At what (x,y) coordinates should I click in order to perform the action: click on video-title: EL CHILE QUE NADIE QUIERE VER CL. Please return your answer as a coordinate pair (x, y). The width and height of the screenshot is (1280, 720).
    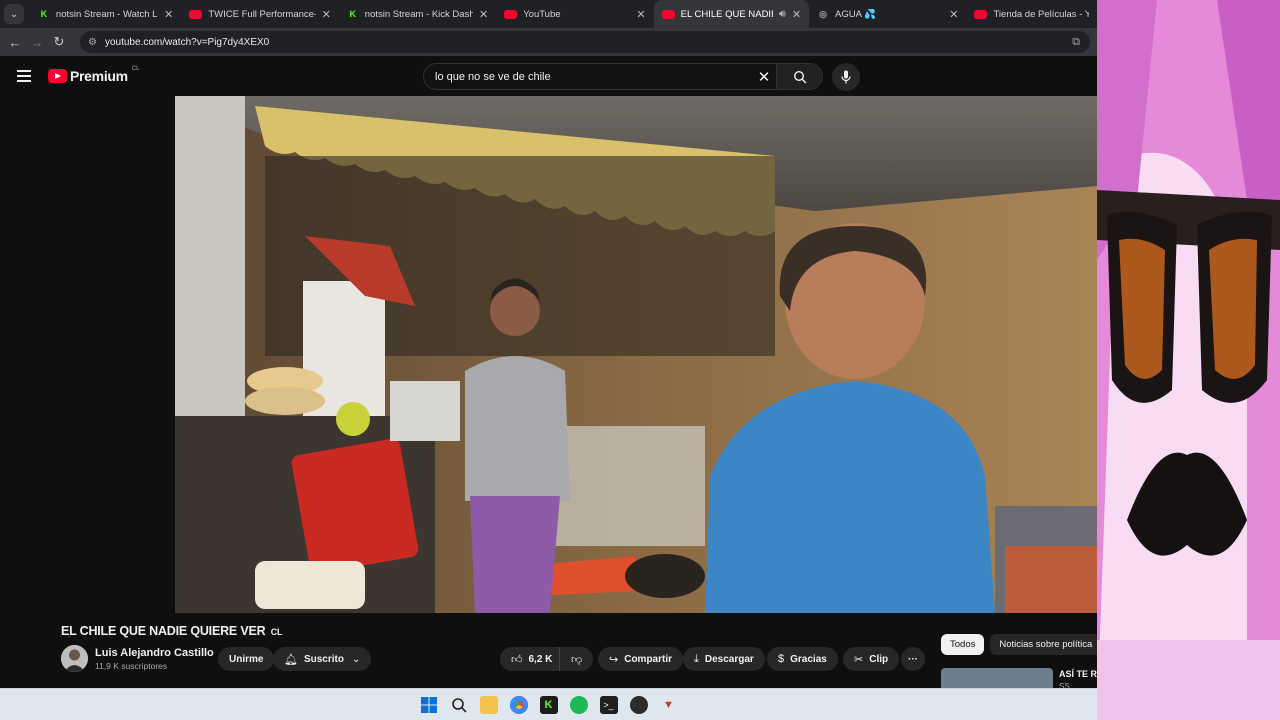
    Looking at the image, I should click on (172, 631).